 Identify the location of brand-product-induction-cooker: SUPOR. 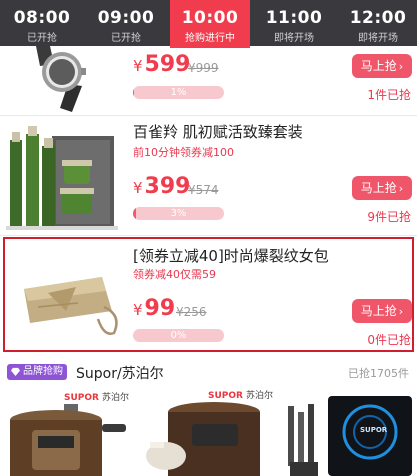
(350, 432).